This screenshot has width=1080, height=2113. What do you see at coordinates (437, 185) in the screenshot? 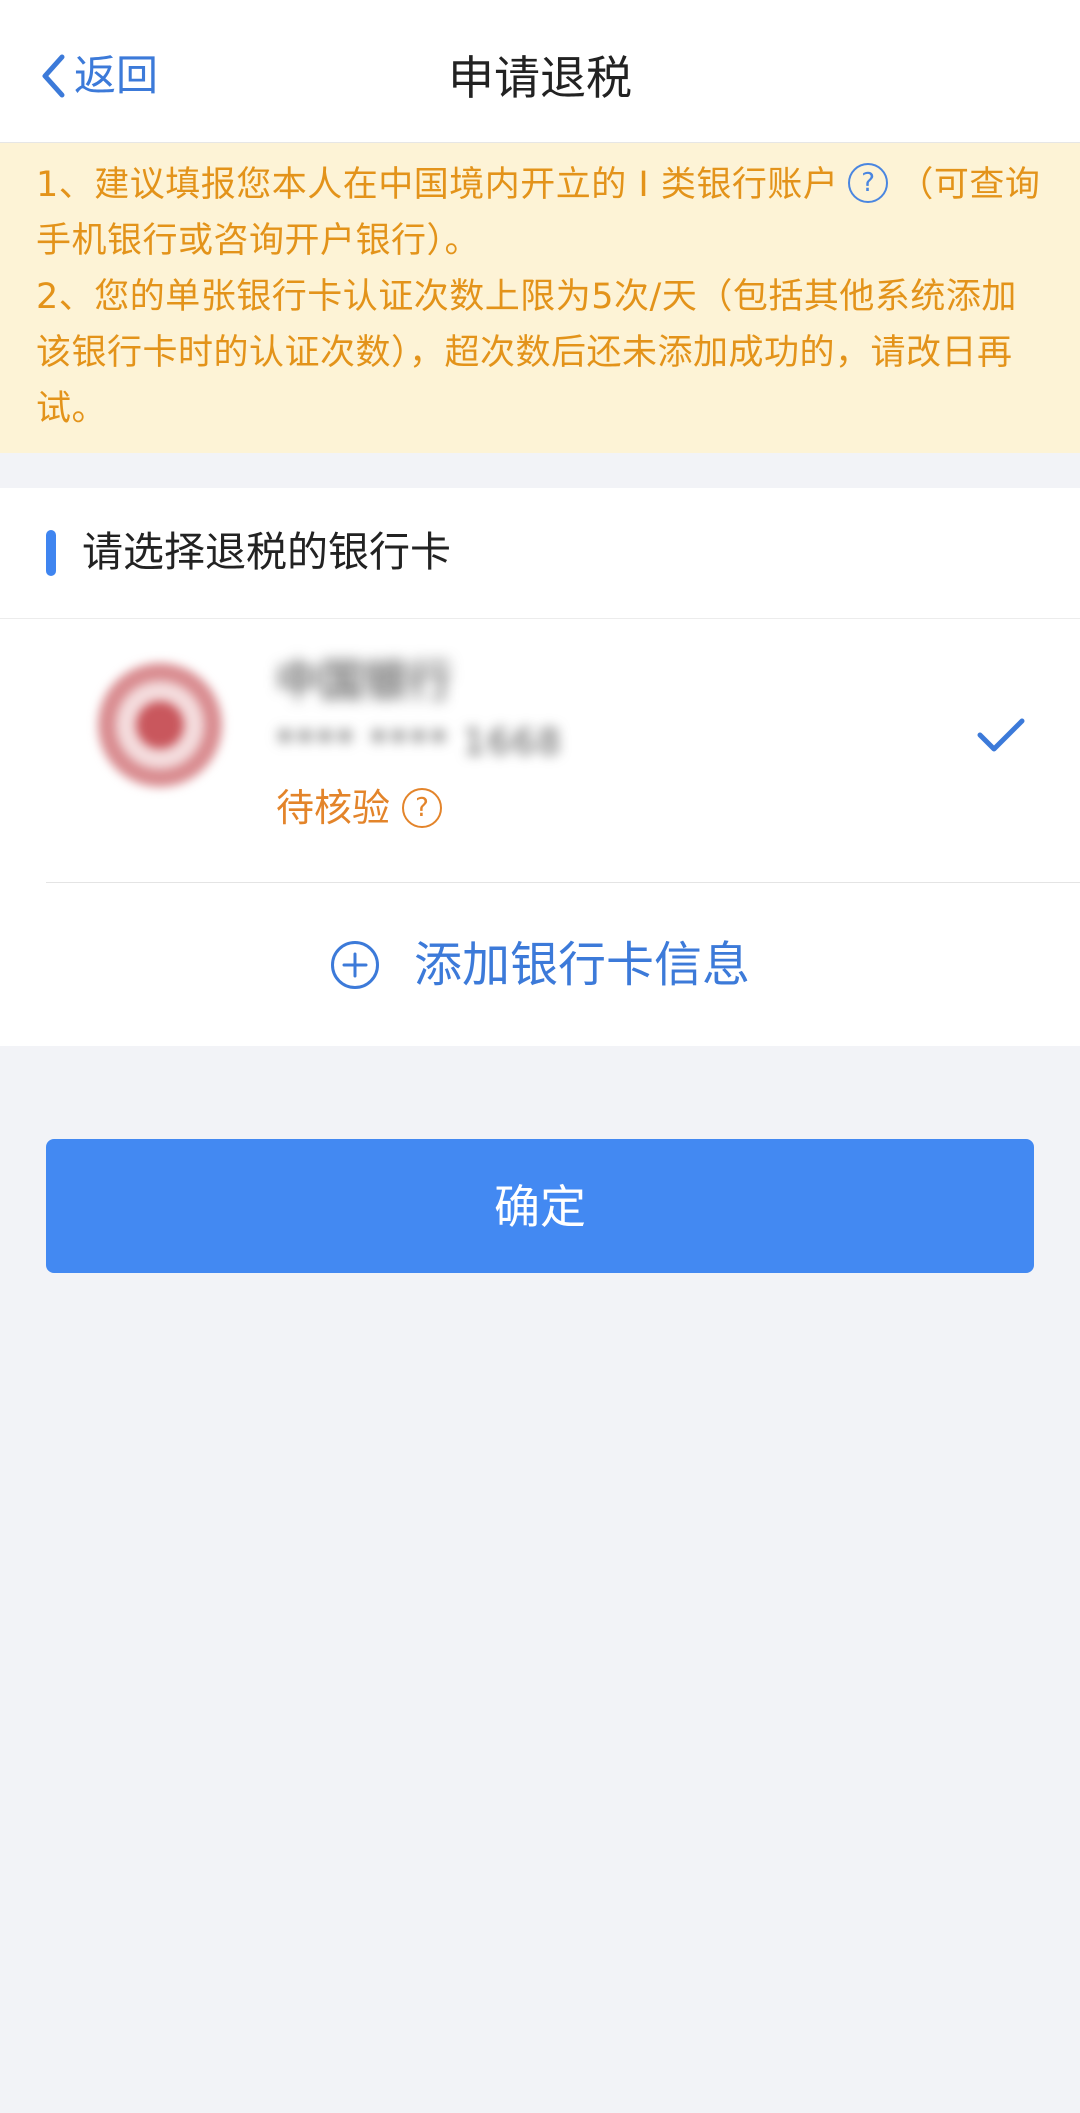
I see `notice-line-1-text: 1、建议填报您本人在中国境内开立的 I 类银行账户` at bounding box center [437, 185].